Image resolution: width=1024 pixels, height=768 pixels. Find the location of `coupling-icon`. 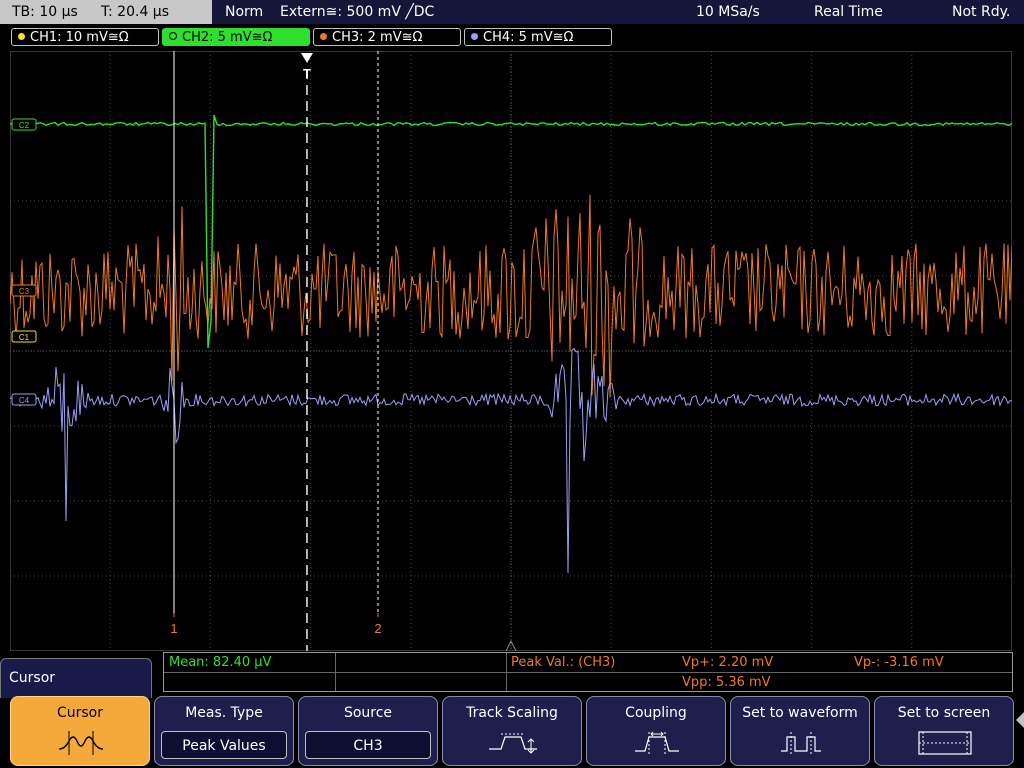

coupling-icon is located at coordinates (657, 743).